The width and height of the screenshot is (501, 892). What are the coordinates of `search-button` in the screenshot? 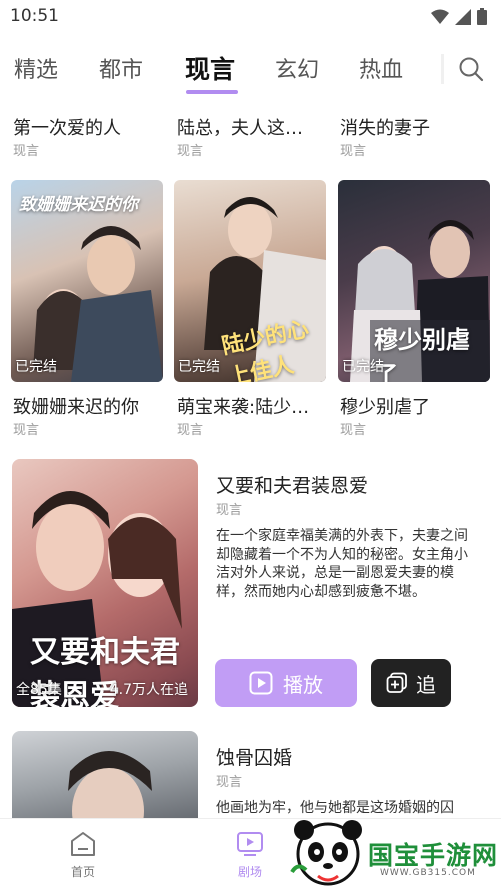 It's located at (472, 70).